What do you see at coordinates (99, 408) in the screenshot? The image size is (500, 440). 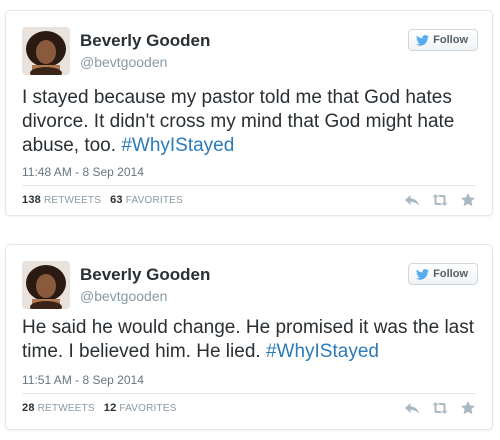 I see `tweet-stats: 28 RETWEETS 12 FAVORITES` at bounding box center [99, 408].